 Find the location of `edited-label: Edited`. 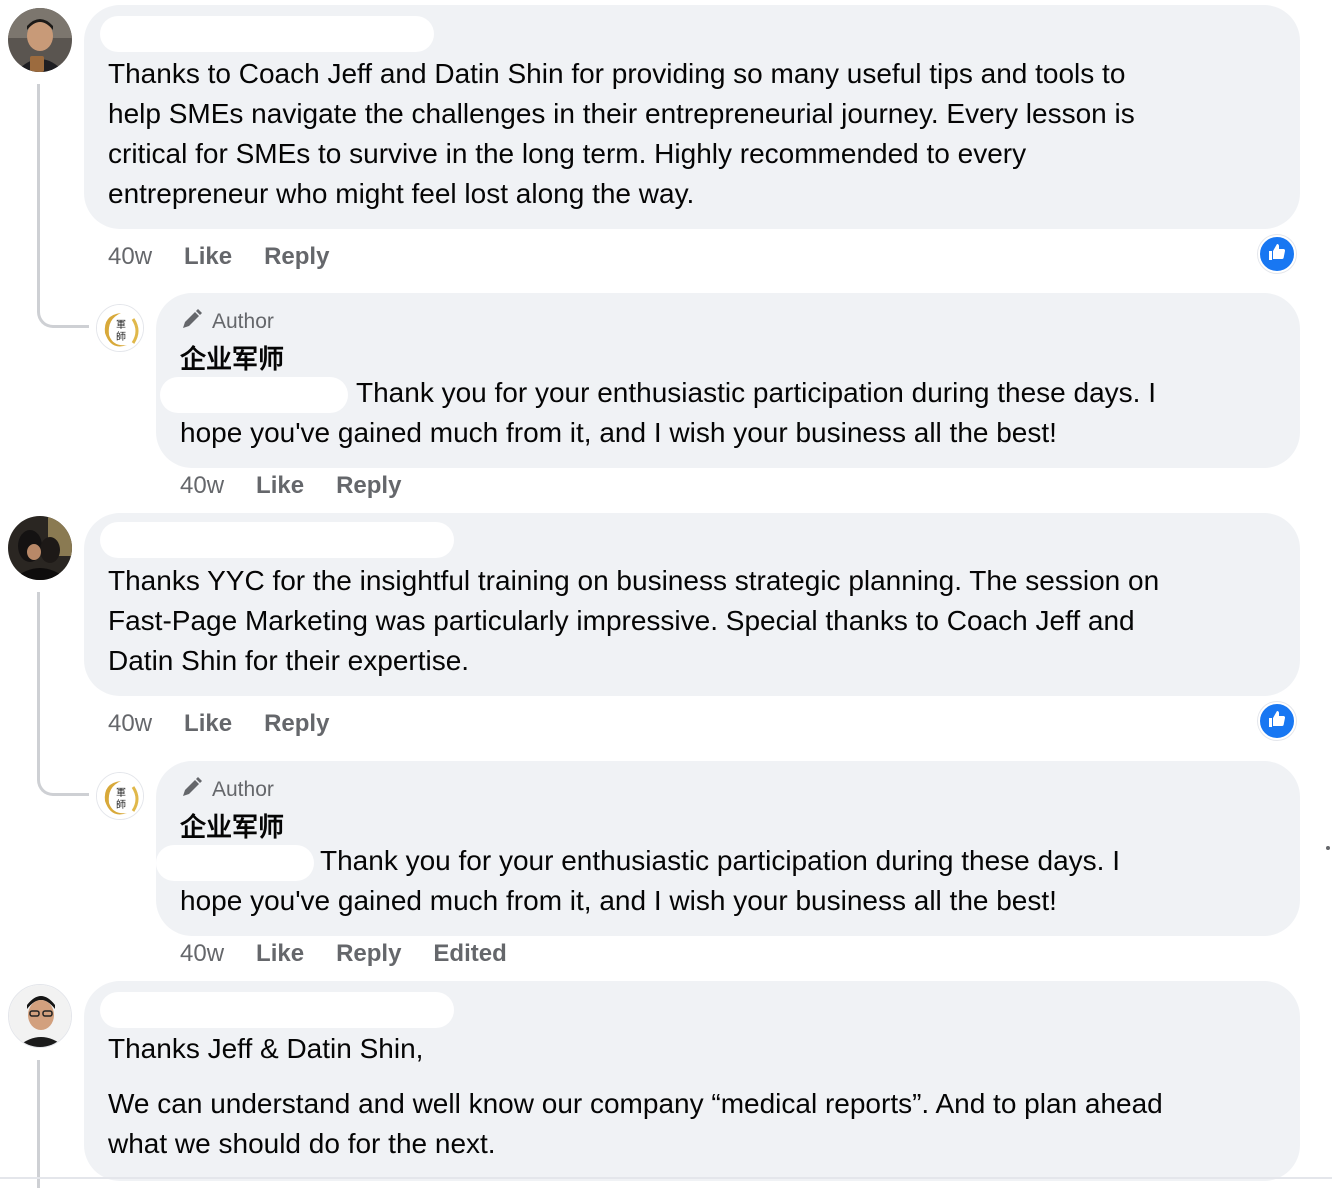

edited-label: Edited is located at coordinates (469, 954).